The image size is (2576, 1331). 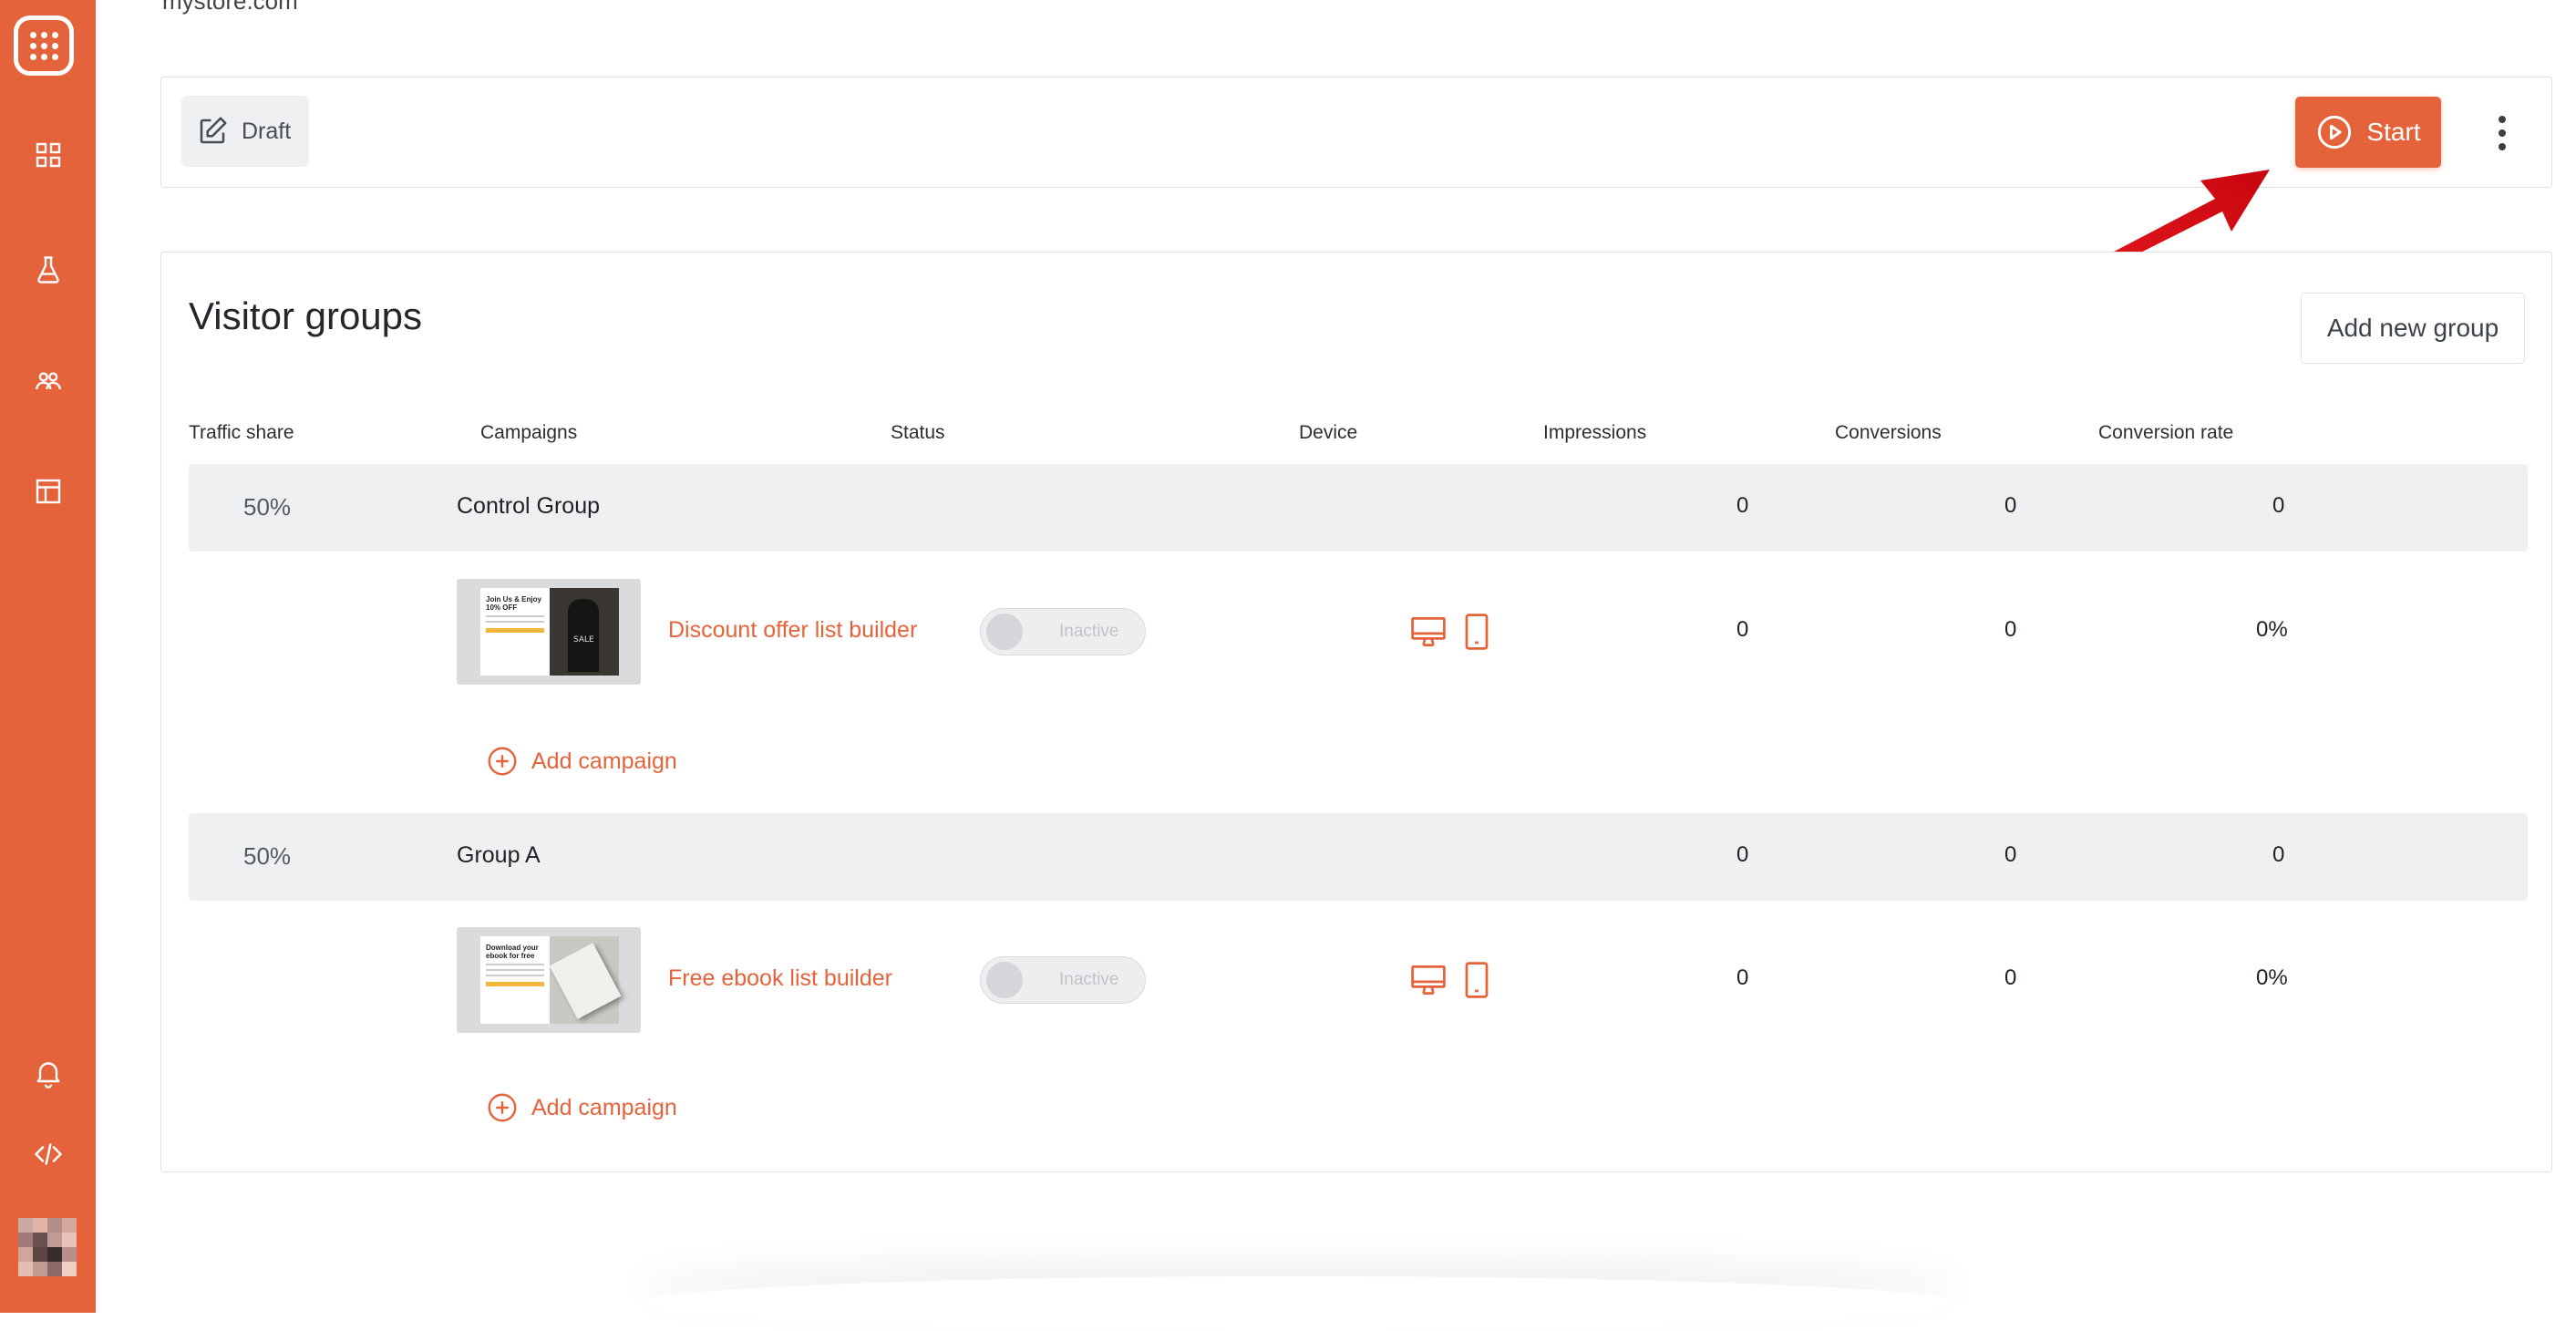 I want to click on sidebar-item-code, so click(x=48, y=1154).